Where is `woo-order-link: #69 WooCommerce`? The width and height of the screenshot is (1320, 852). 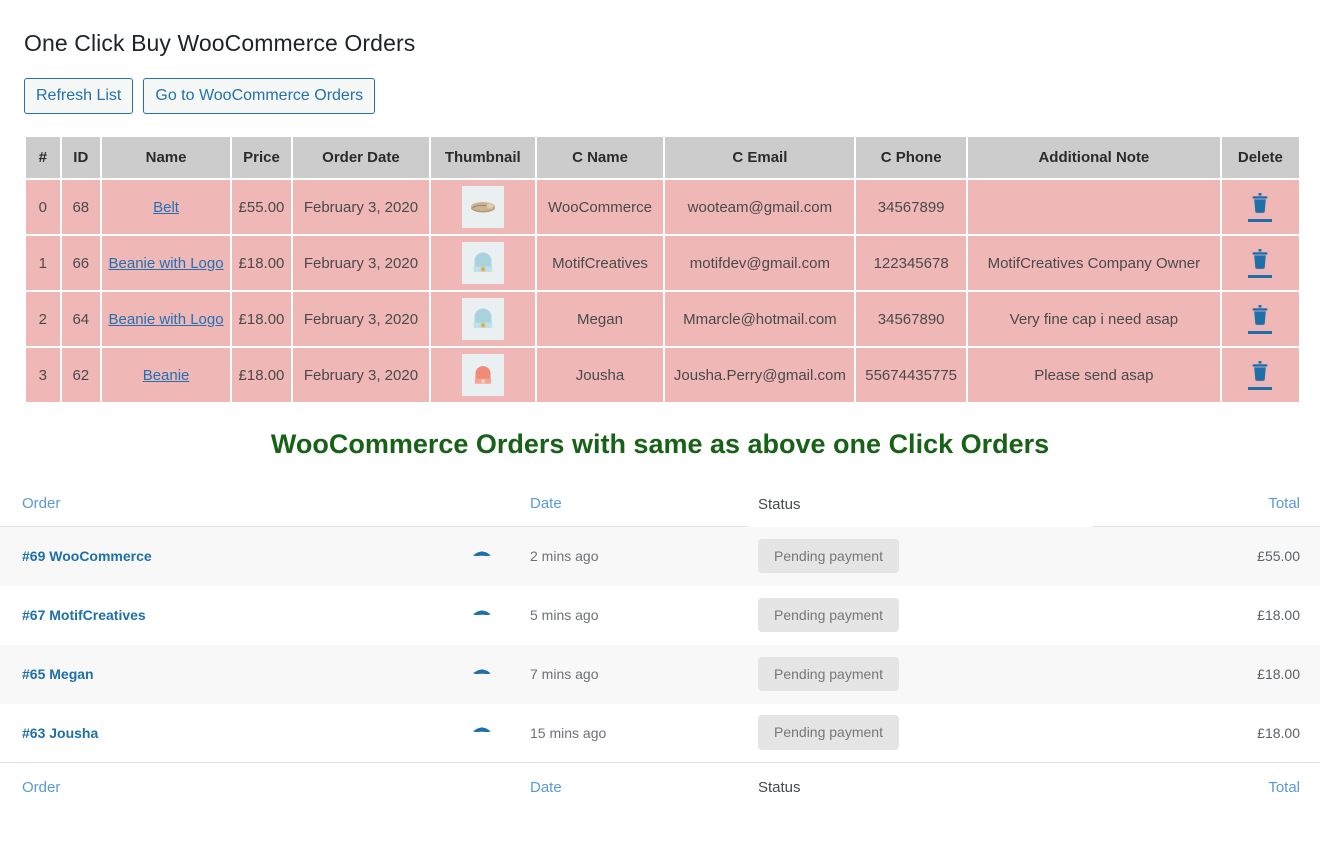 woo-order-link: #69 WooCommerce is located at coordinates (87, 556).